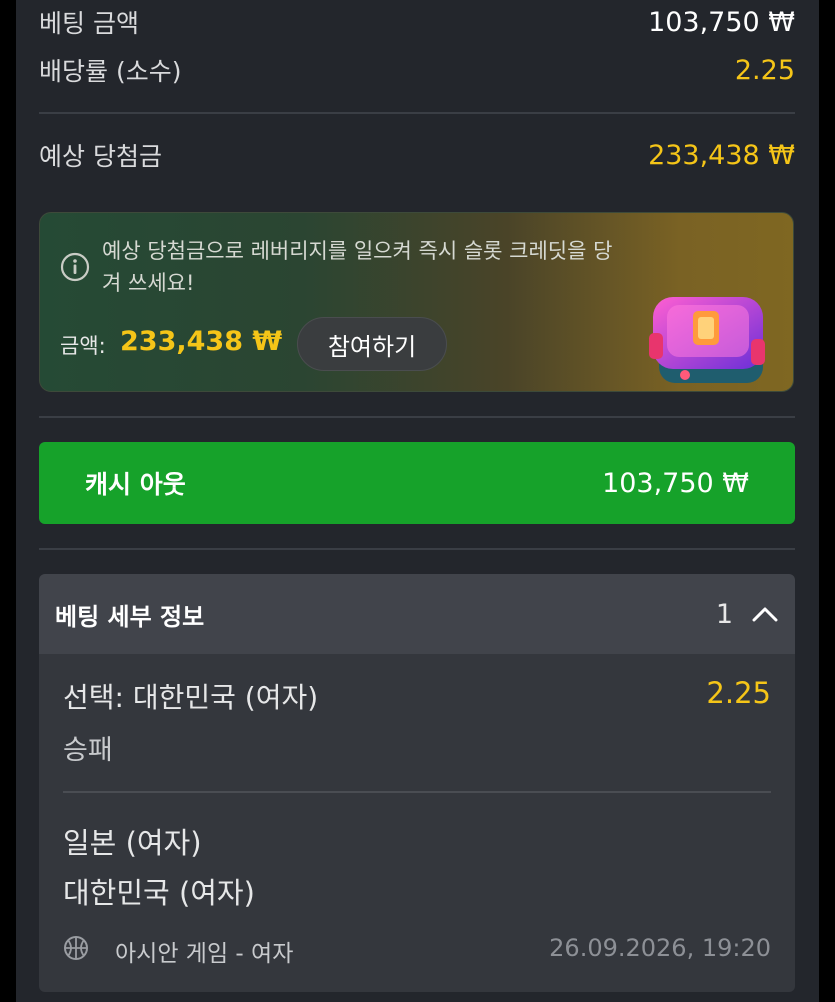 Image resolution: width=835 pixels, height=1002 pixels. I want to click on bet-details-header: 베팅 세부 정보 1, so click(417, 614).